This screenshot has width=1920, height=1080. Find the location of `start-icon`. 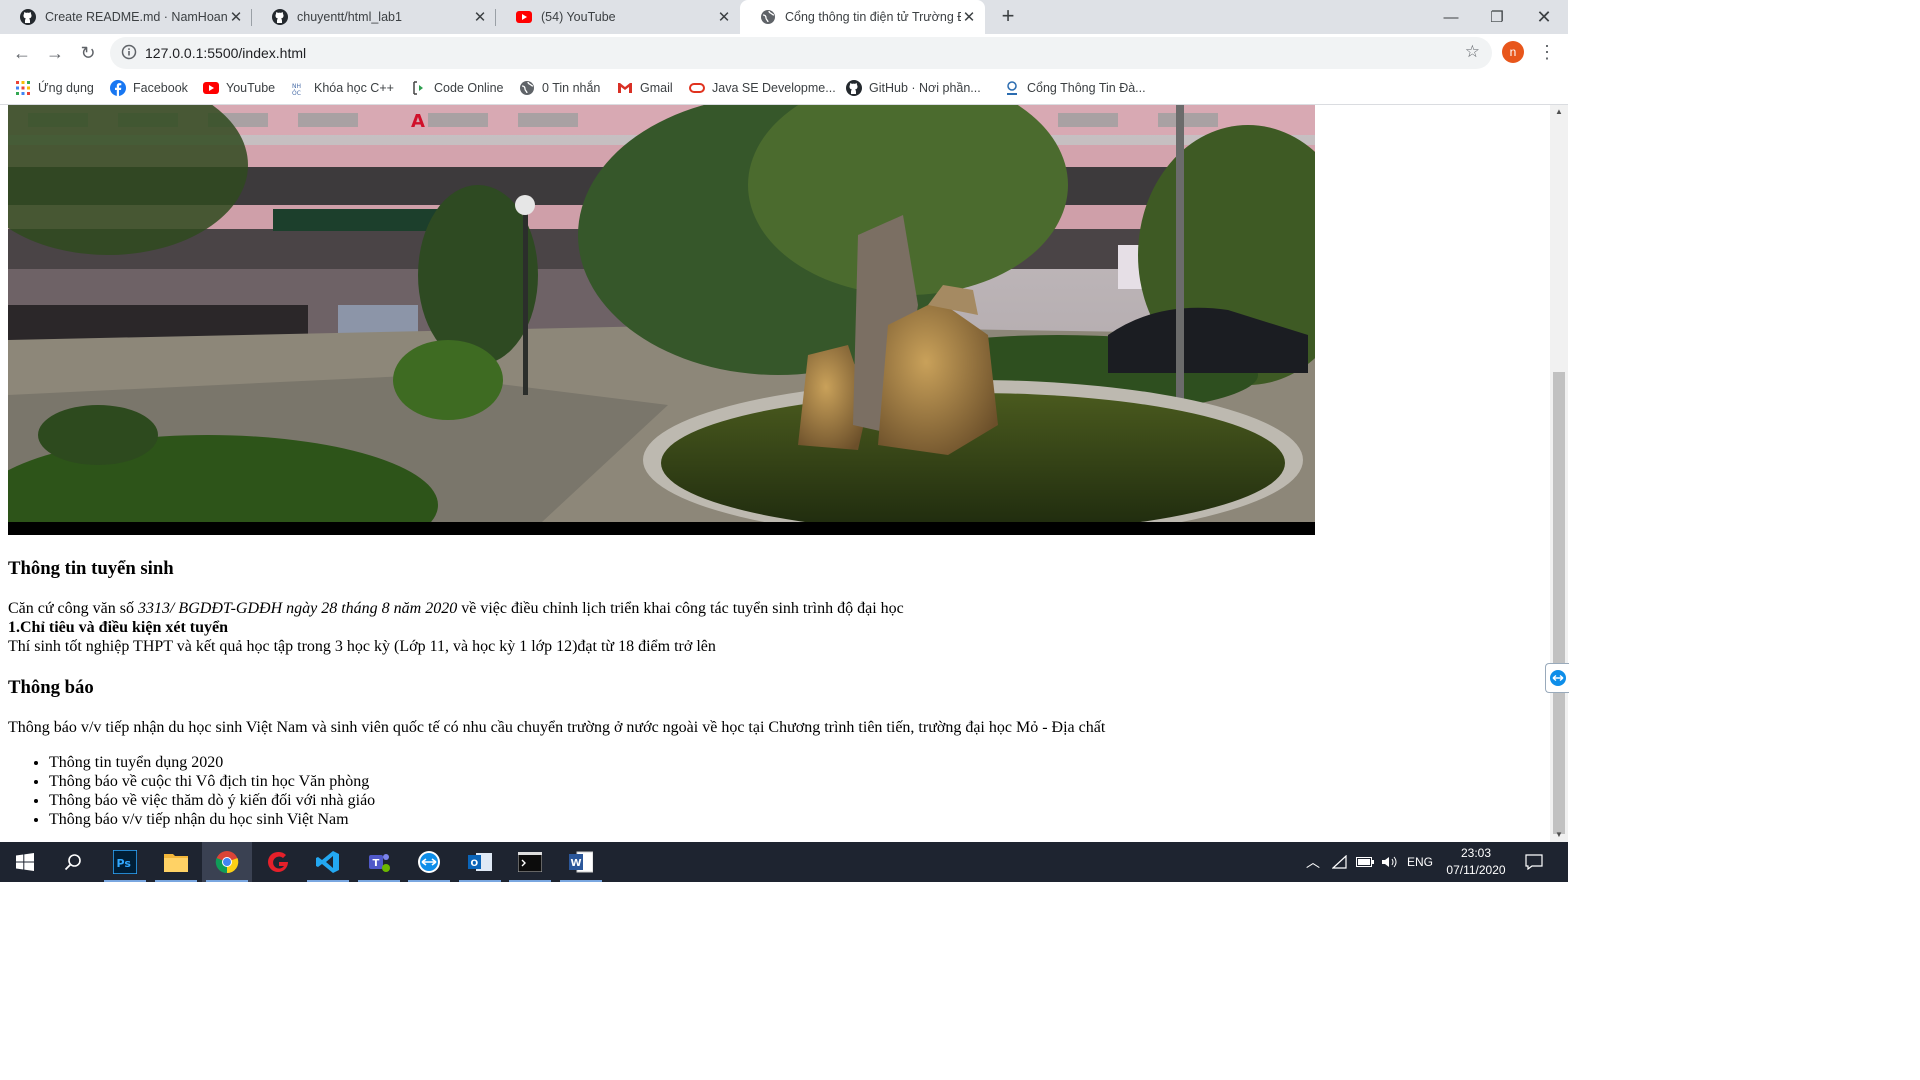

start-icon is located at coordinates (25, 862).